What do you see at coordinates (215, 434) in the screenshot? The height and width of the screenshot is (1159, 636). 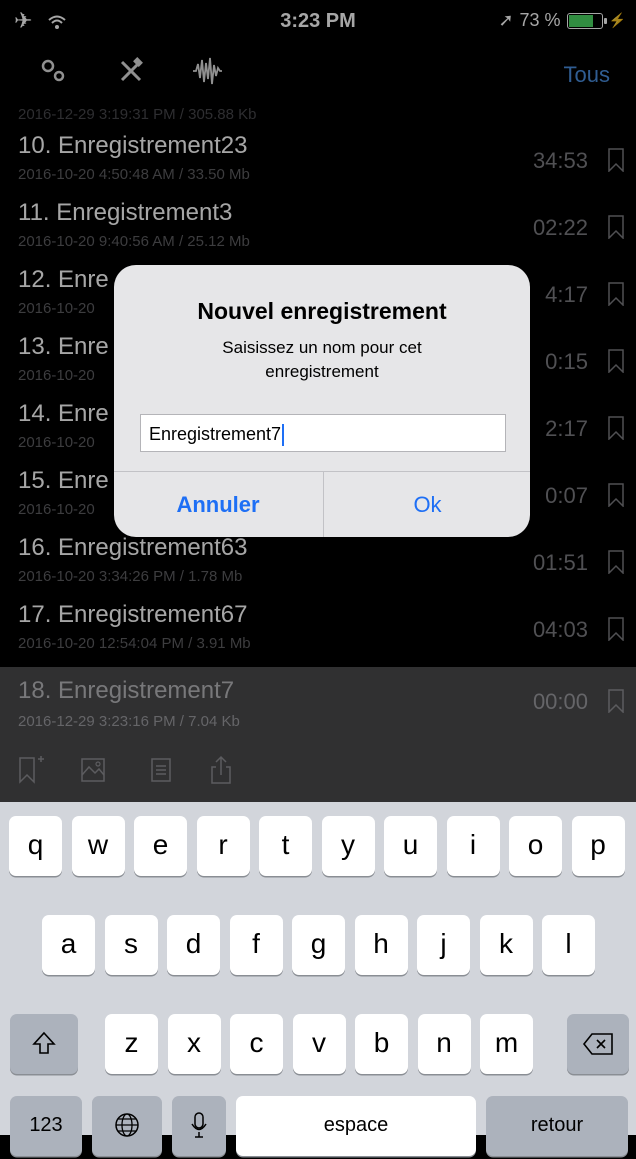 I see `input-text: Enregistrement7` at bounding box center [215, 434].